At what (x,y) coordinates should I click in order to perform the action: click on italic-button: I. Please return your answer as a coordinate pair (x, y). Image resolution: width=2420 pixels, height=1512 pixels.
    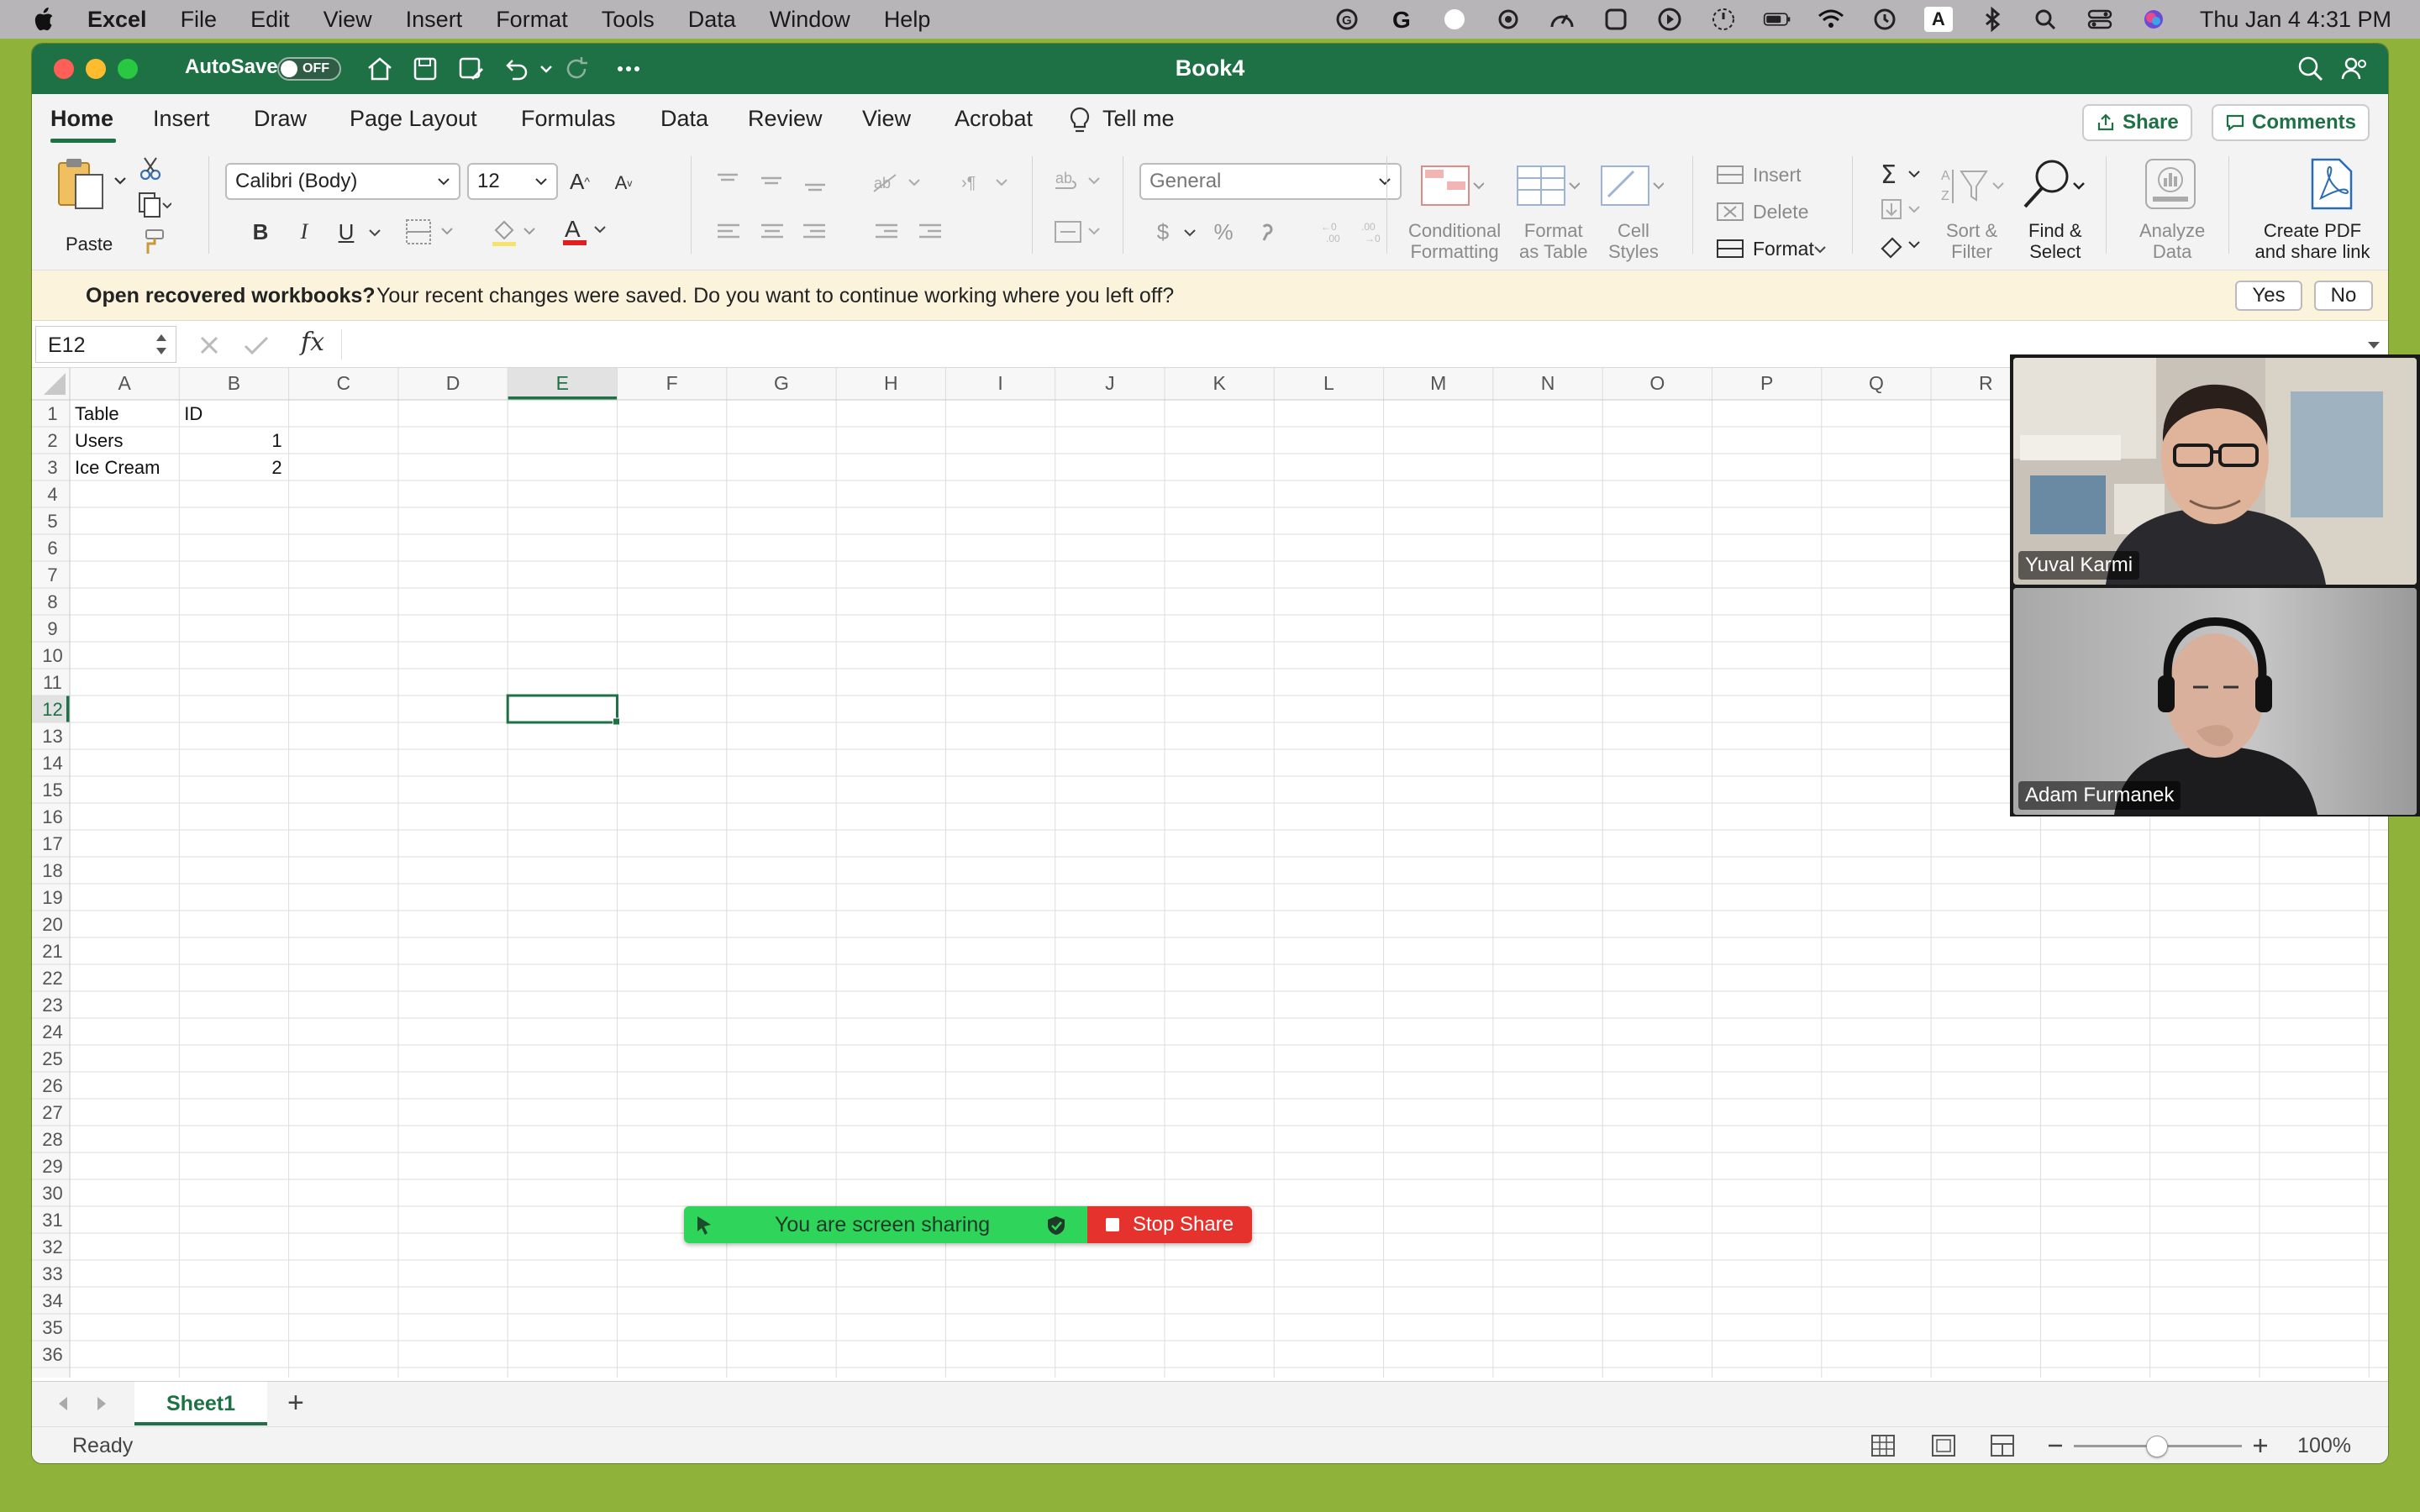
    Looking at the image, I should click on (304, 232).